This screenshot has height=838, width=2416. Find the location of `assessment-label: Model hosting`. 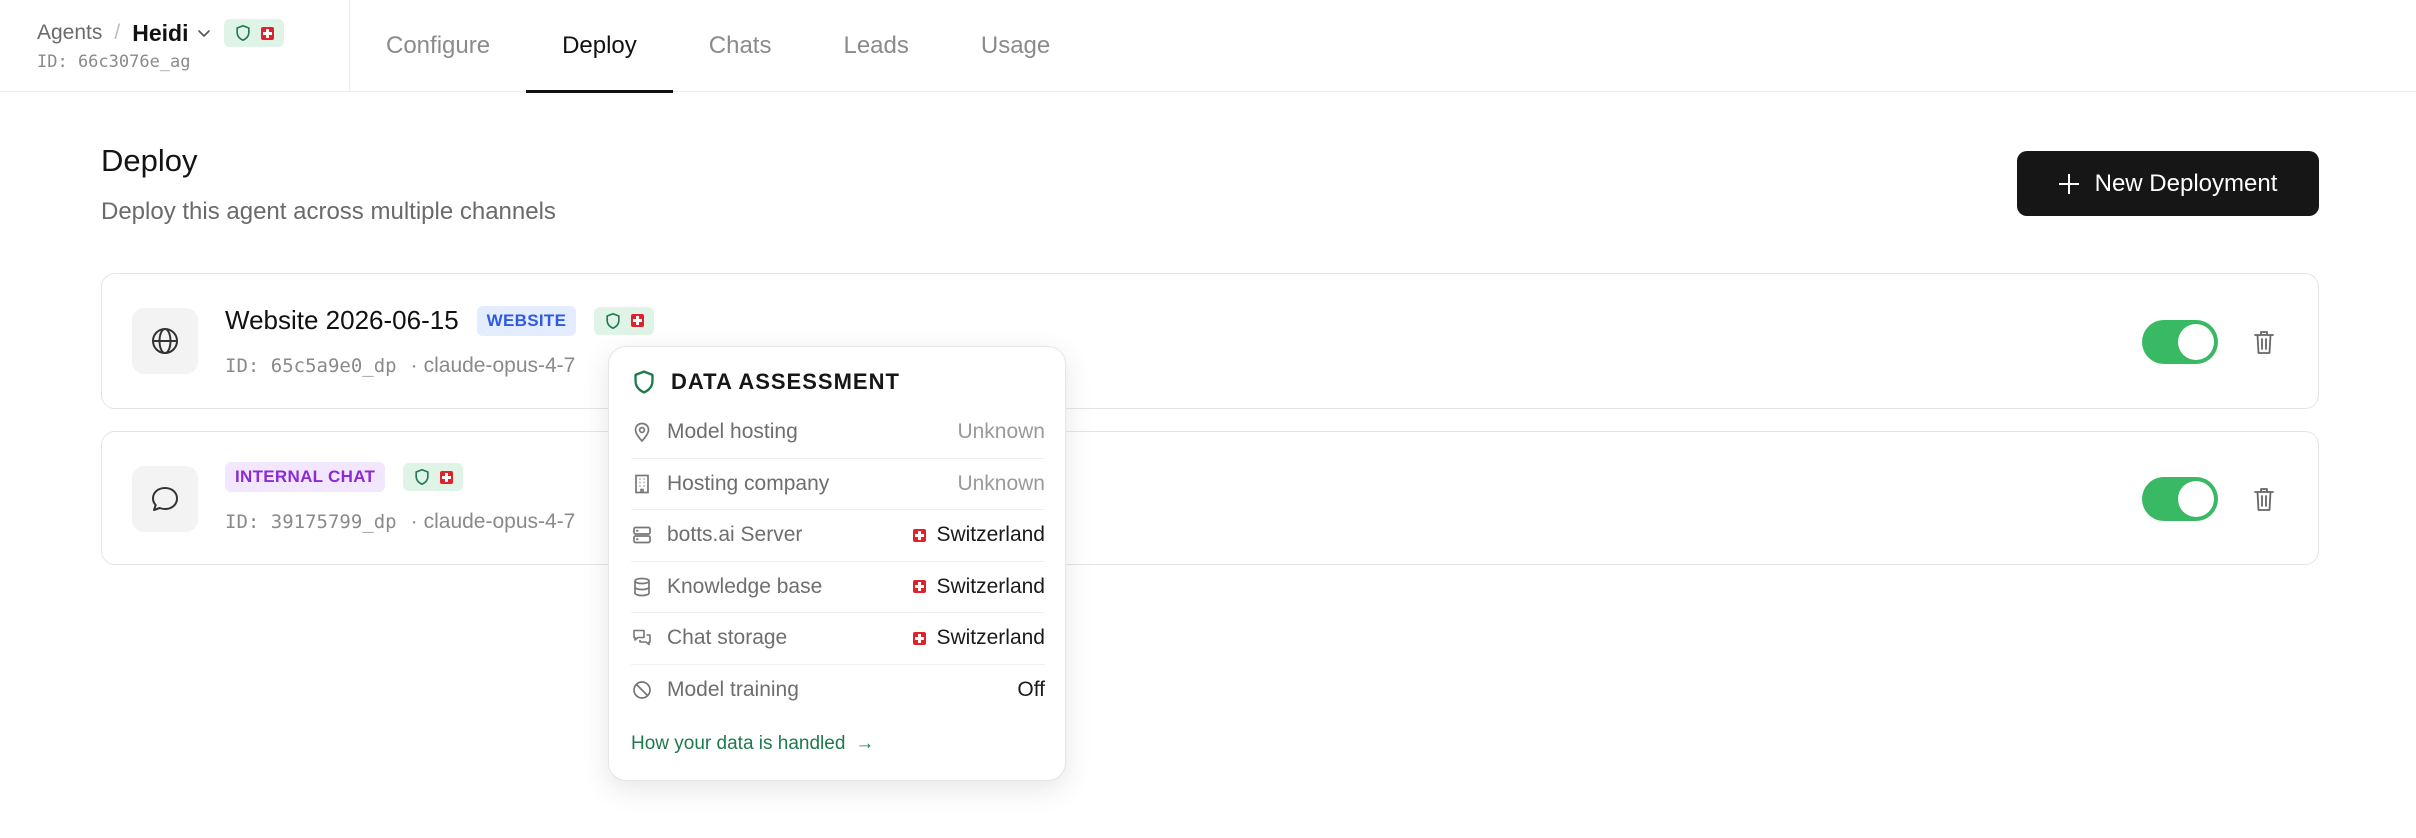

assessment-label: Model hosting is located at coordinates (732, 432).